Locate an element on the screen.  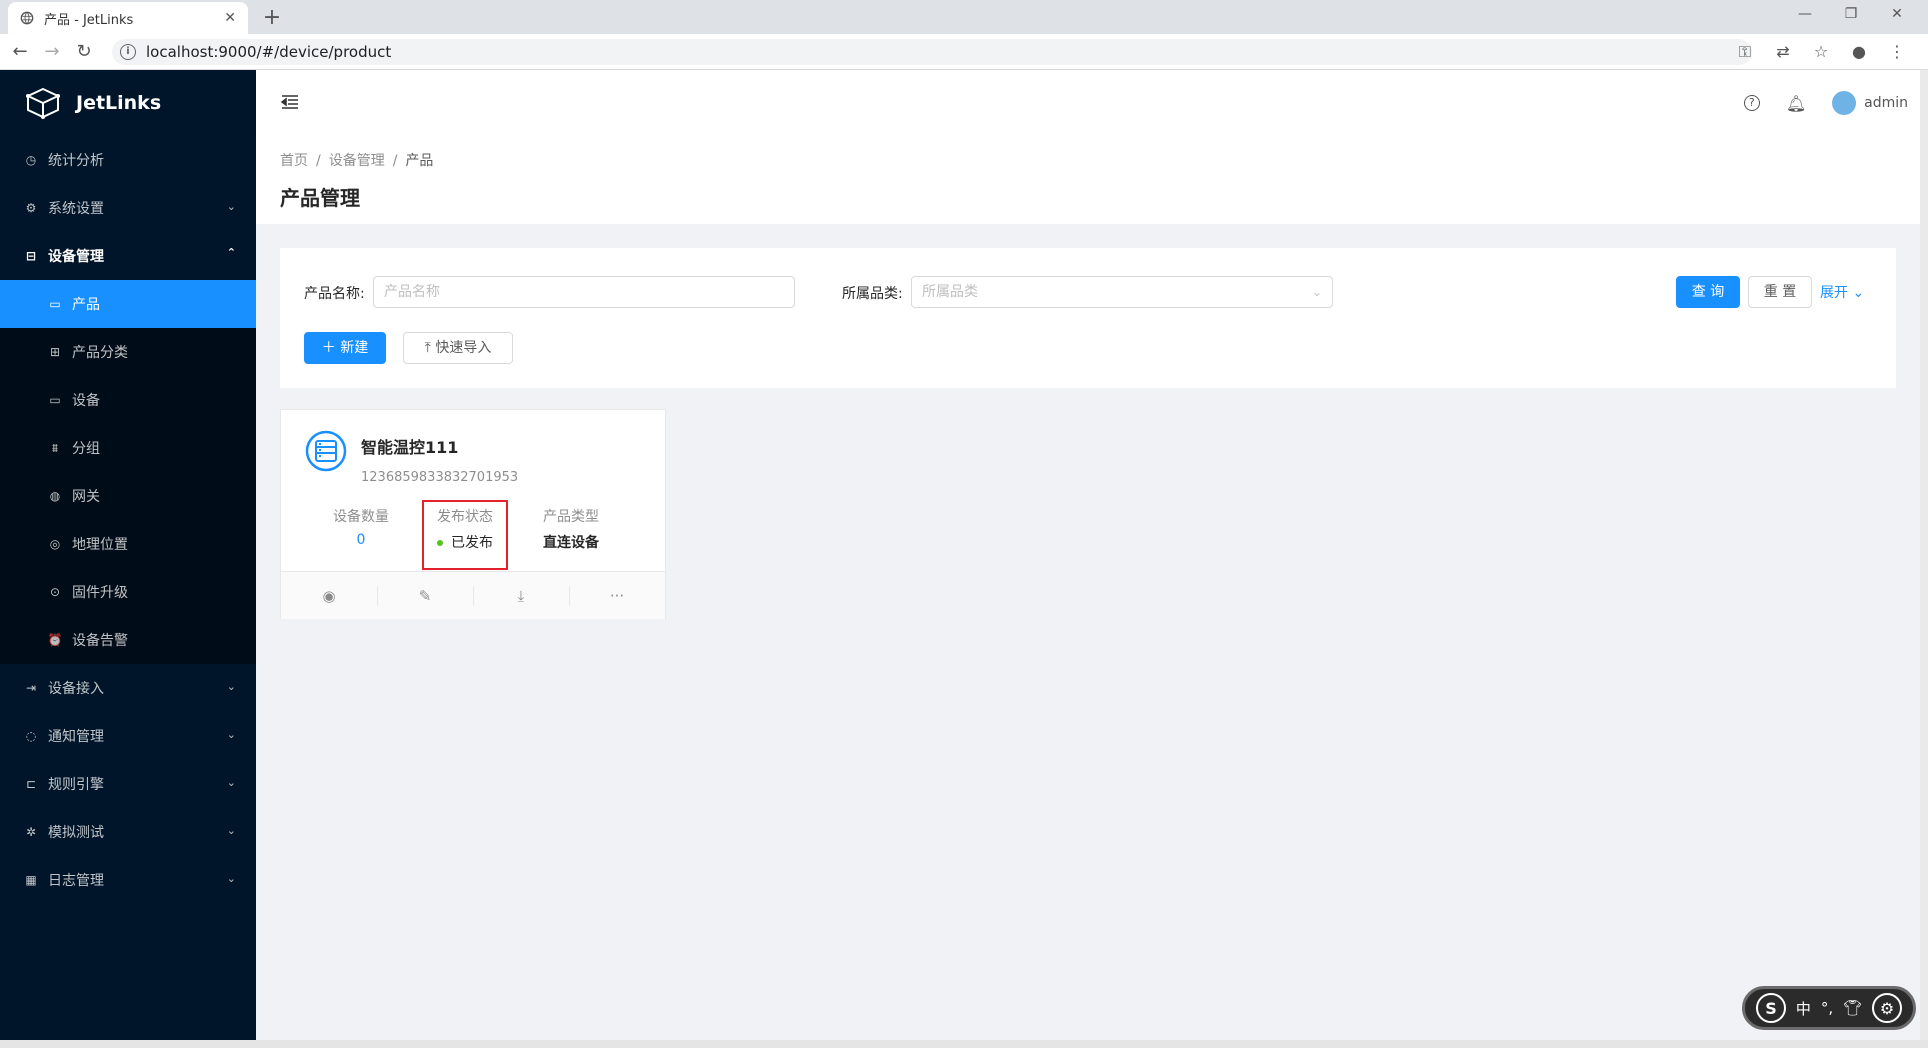
sidebar-item-system: ⚙ 系统设置 ⌄ is located at coordinates (128, 208).